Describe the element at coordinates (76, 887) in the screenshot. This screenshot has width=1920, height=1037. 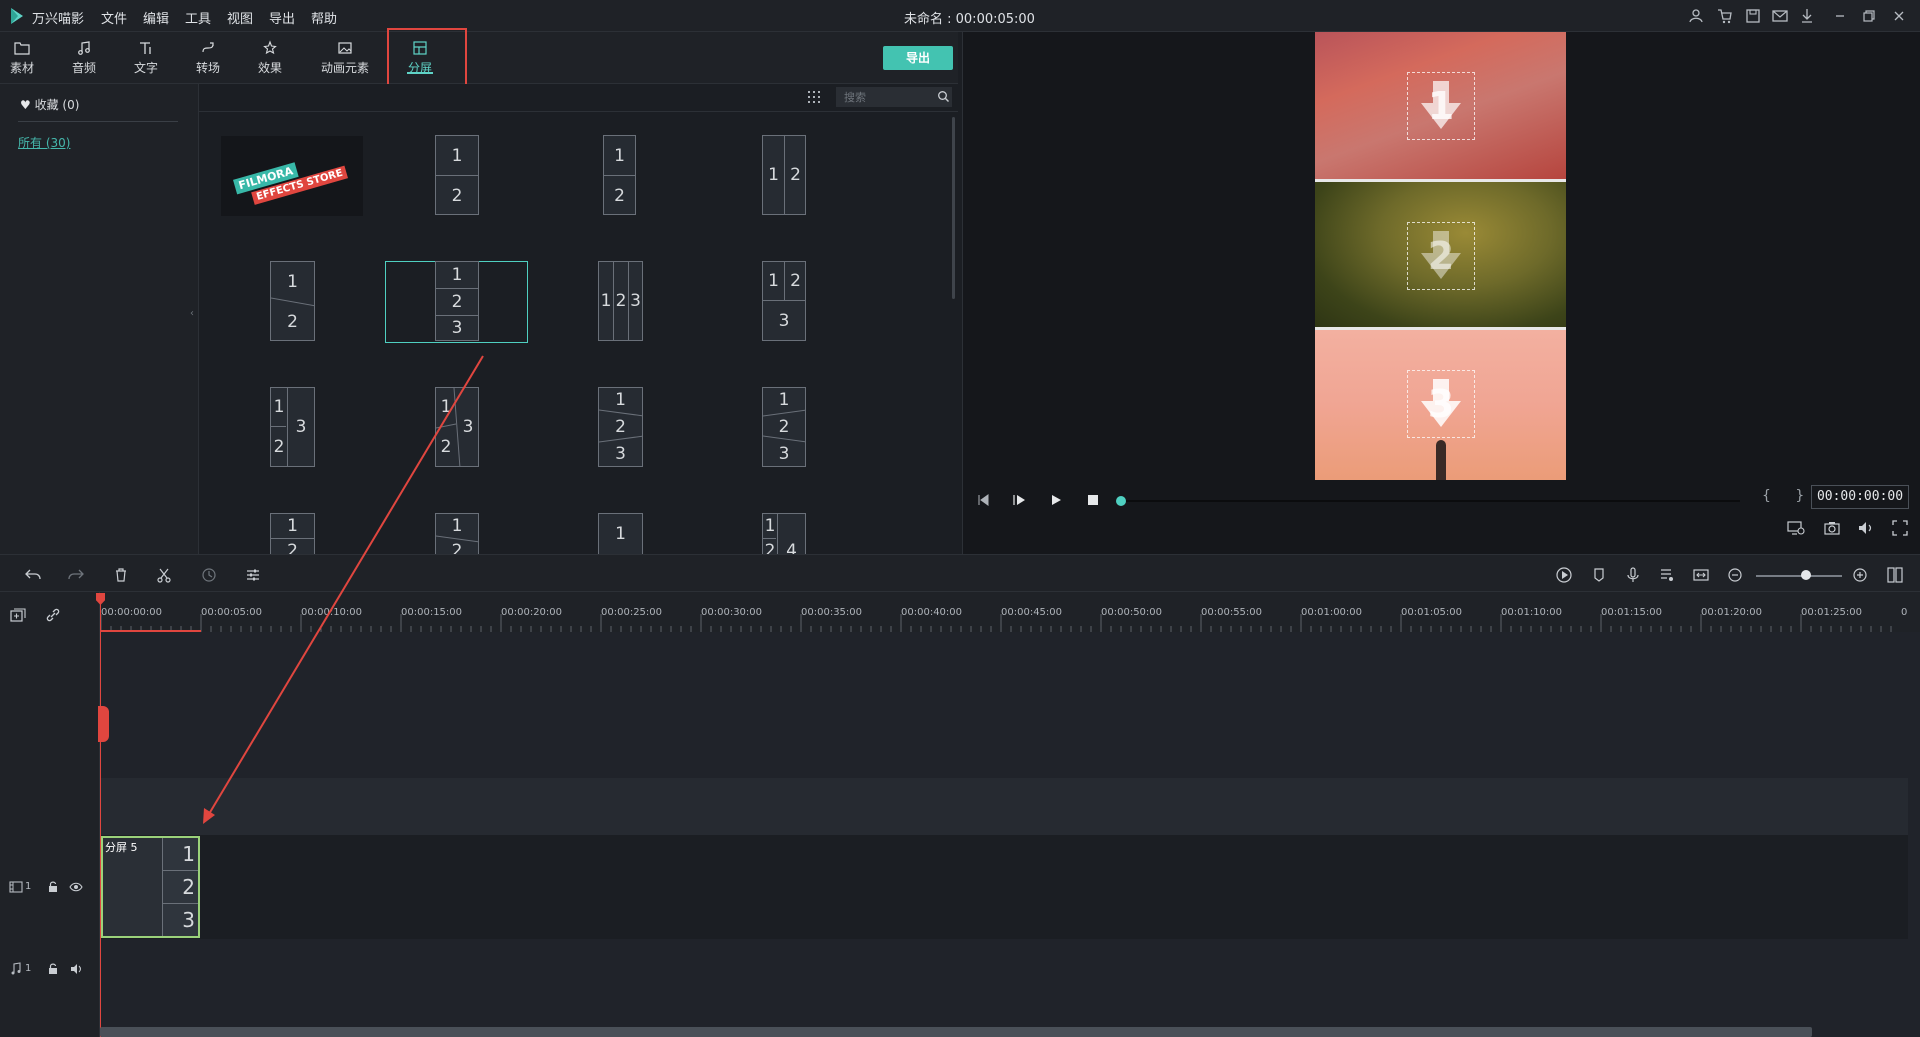
I see `eye-icon` at that location.